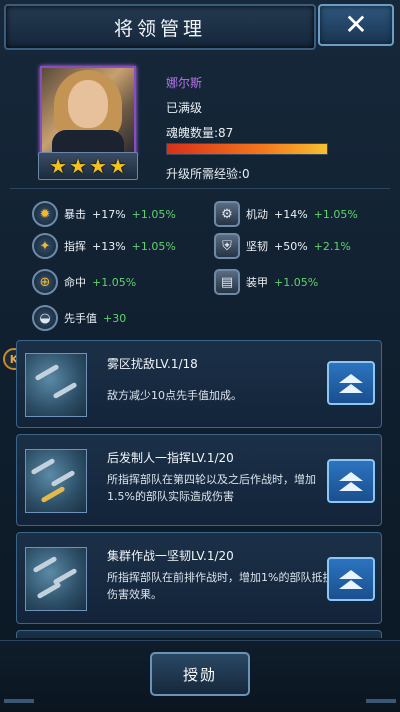  I want to click on attr-crit: ✹ 暴击 +17% +1.05%, so click(104, 214).